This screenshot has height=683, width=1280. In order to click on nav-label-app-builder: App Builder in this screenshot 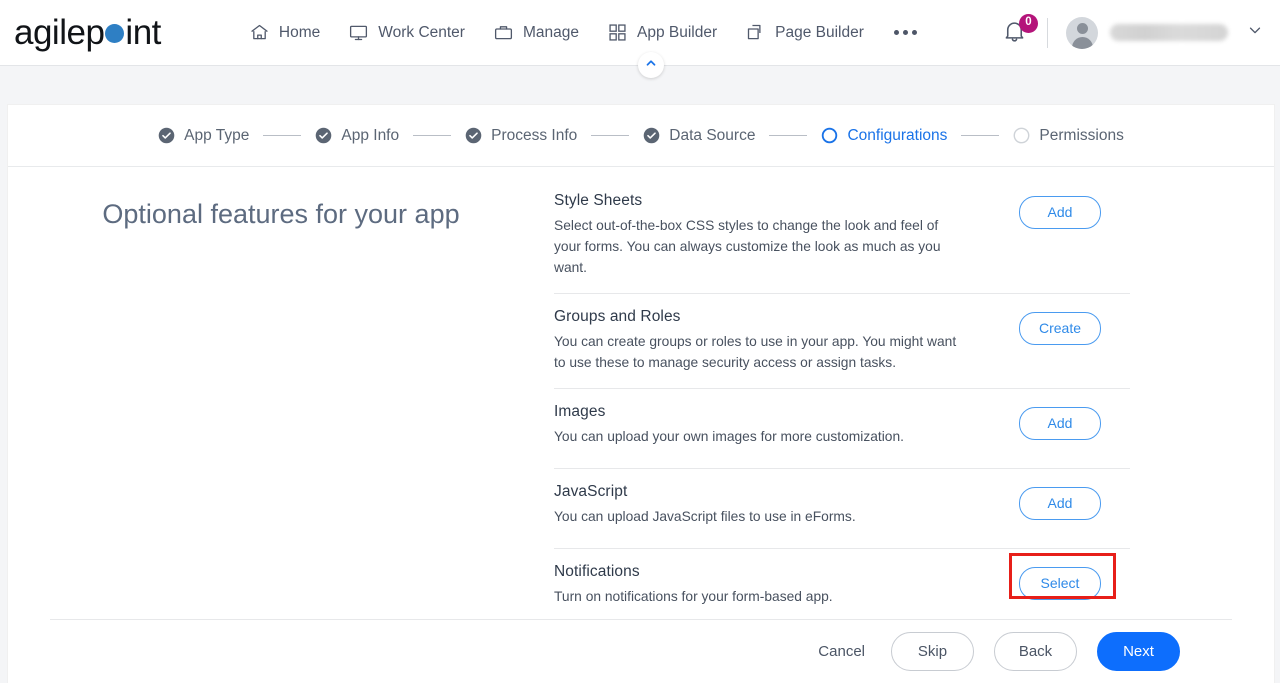, I will do `click(677, 32)`.